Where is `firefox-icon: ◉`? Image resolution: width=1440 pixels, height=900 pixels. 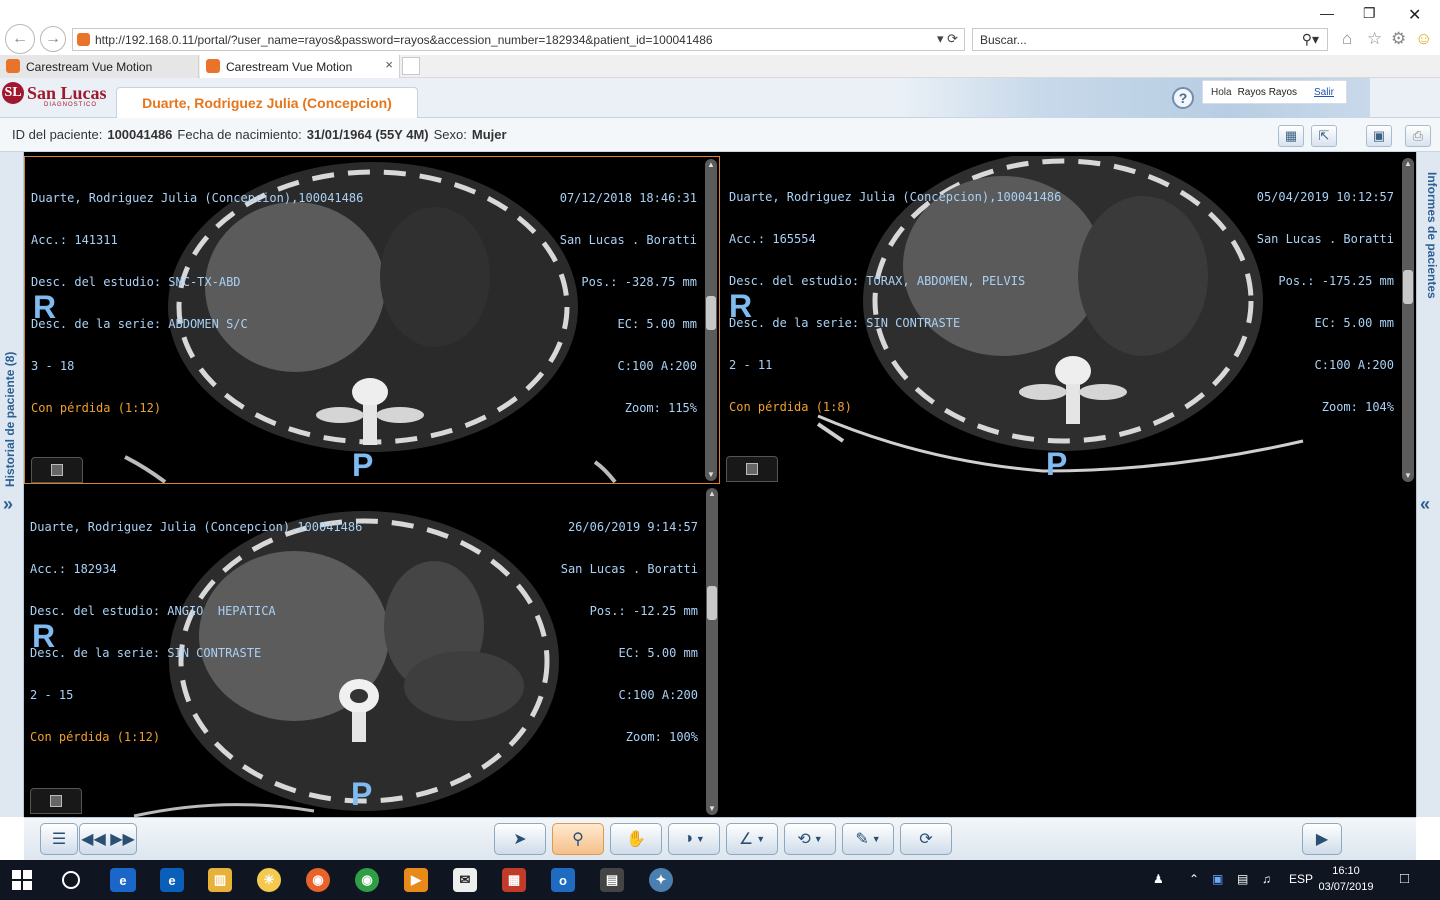 firefox-icon: ◉ is located at coordinates (318, 880).